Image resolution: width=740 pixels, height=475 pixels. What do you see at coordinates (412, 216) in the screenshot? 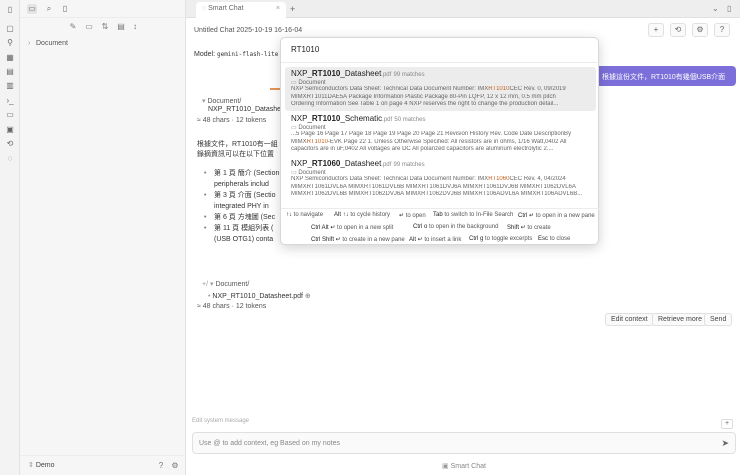
I see `keyboard-hint: ↵ to open` at bounding box center [412, 216].